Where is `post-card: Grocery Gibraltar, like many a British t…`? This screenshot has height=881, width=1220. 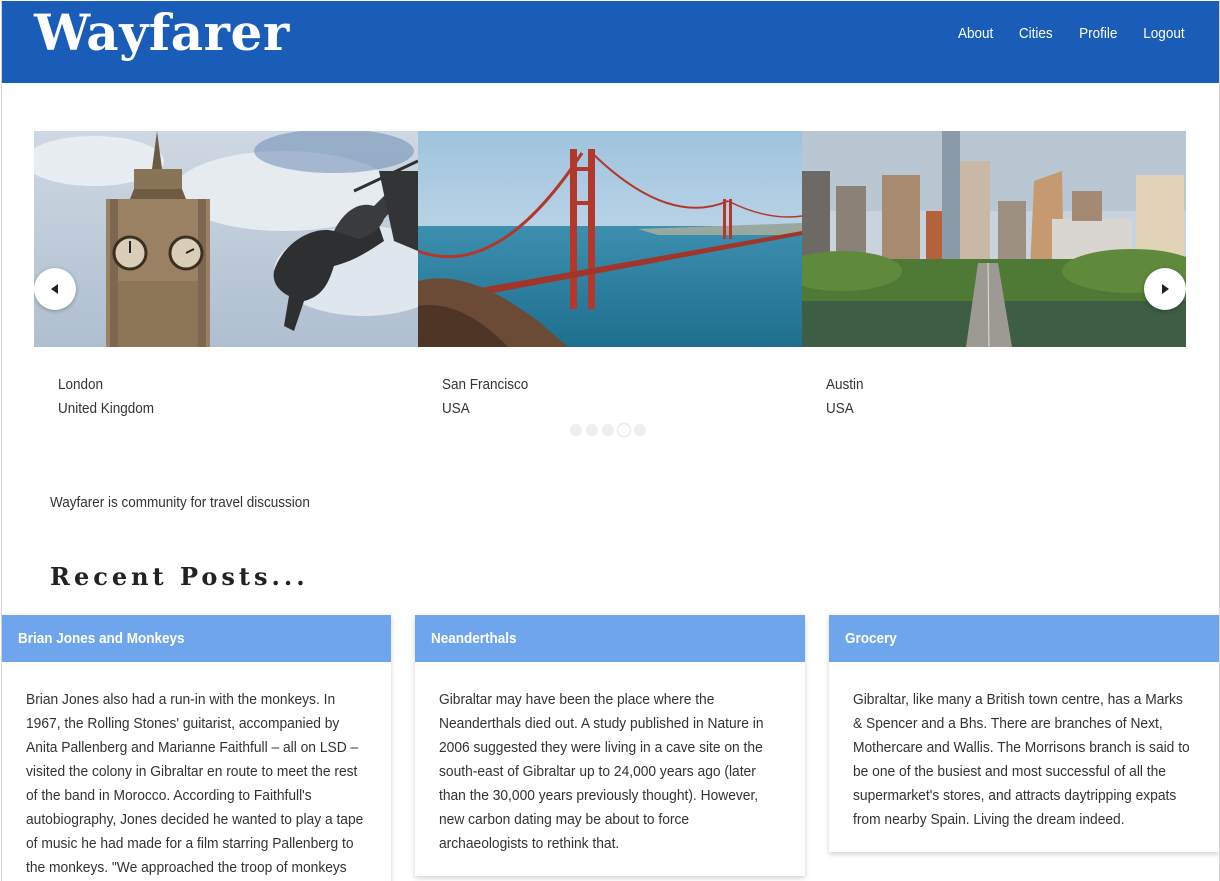
post-card: Grocery Gibraltar, like many a British t… is located at coordinates (1024, 733).